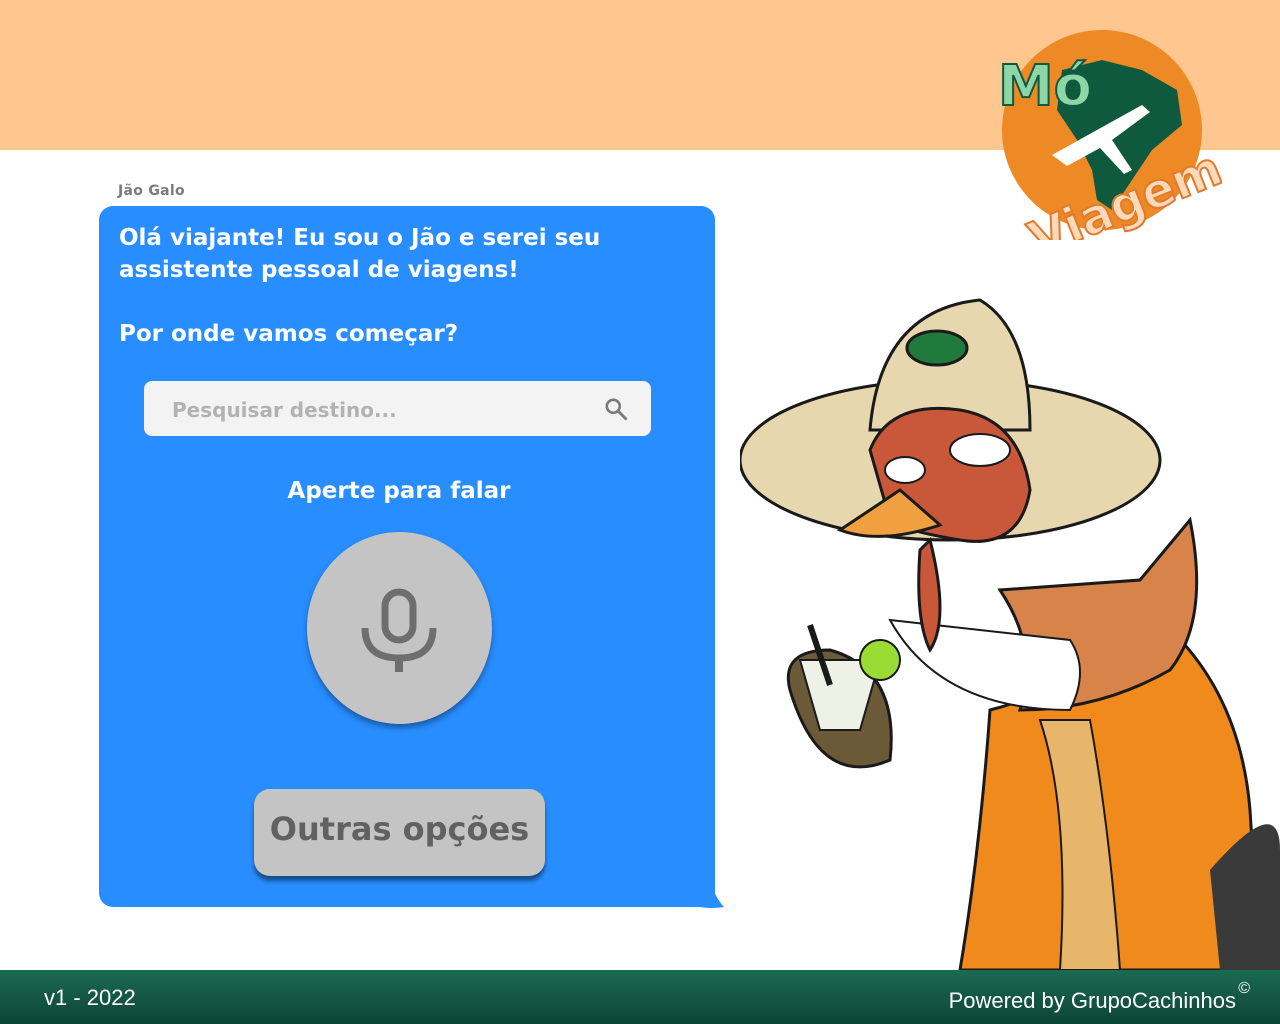 This screenshot has height=1024, width=1280. Describe the element at coordinates (151, 191) in the screenshot. I see `sender-name: Jão Galo` at that location.